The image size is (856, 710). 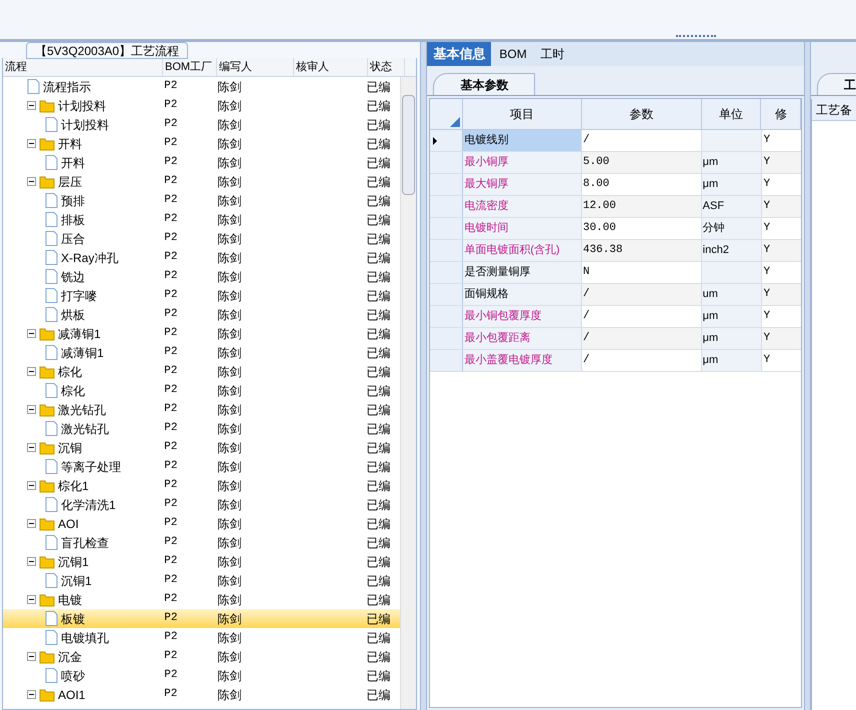 What do you see at coordinates (447, 140) in the screenshot?
I see `row-header` at bounding box center [447, 140].